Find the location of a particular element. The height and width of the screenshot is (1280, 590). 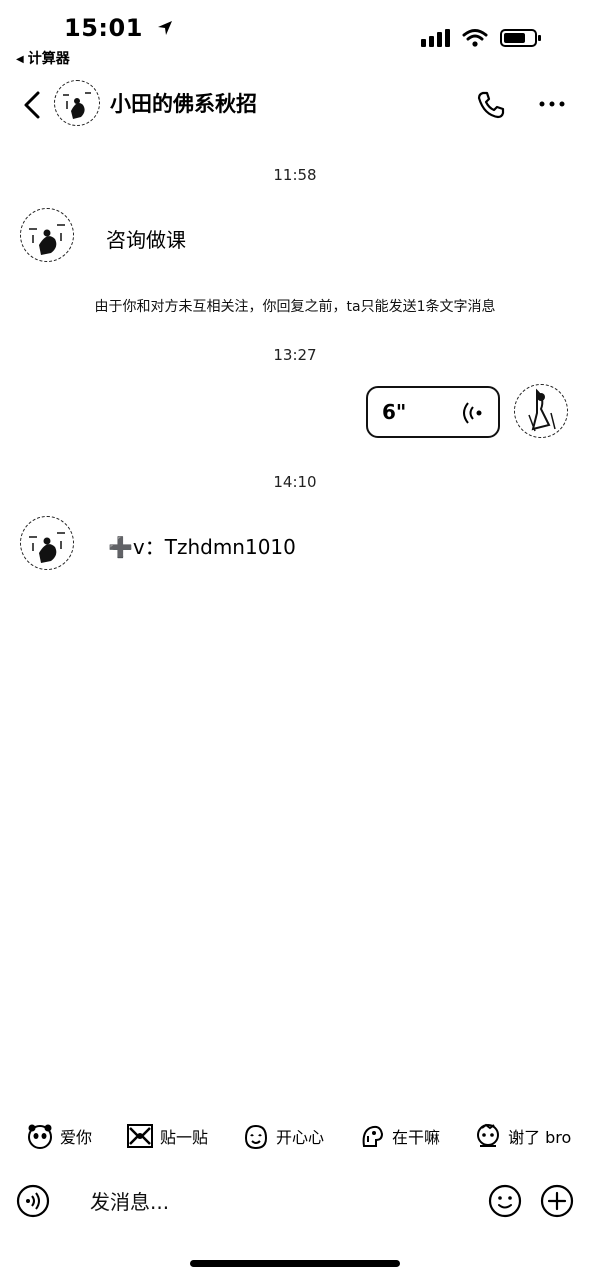

chevron-left-icon is located at coordinates (32, 105).